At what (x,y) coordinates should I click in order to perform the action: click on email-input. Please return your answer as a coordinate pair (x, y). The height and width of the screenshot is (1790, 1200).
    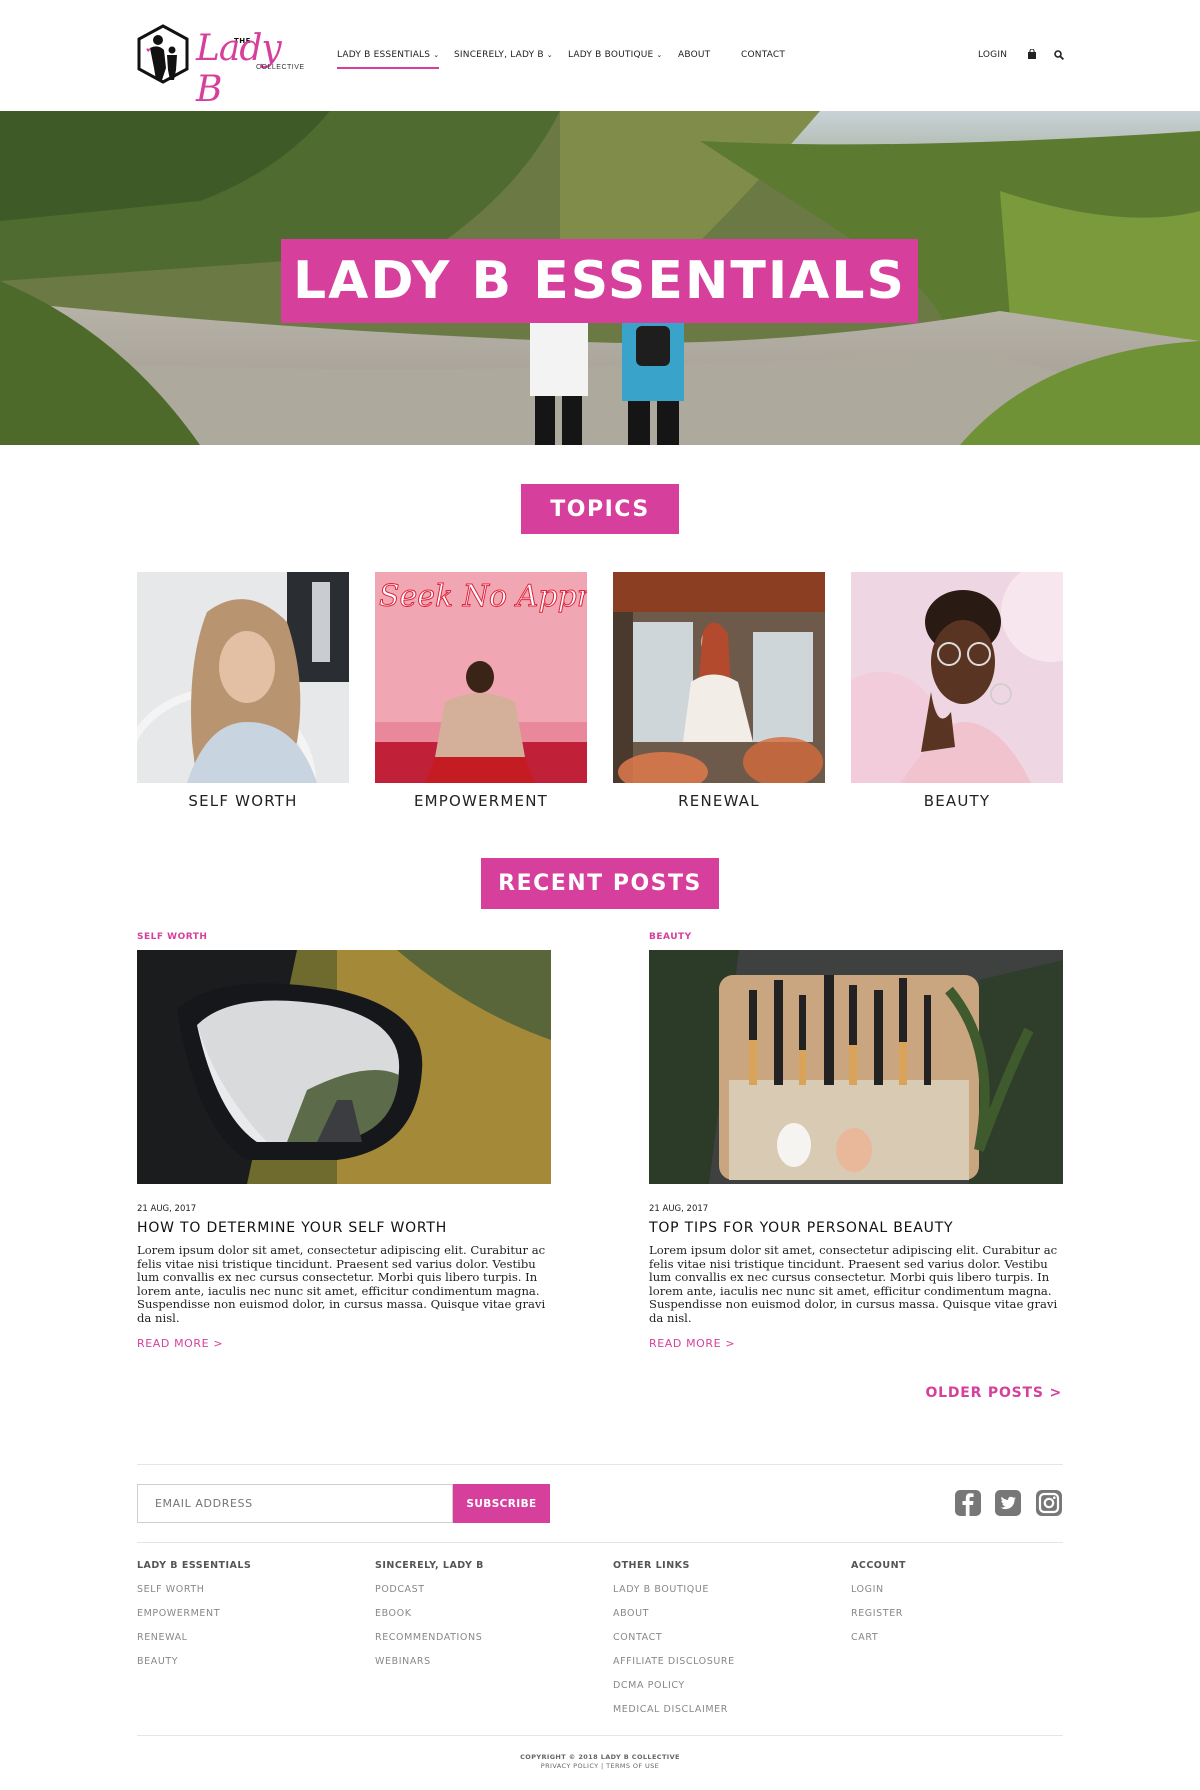
    Looking at the image, I should click on (295, 1503).